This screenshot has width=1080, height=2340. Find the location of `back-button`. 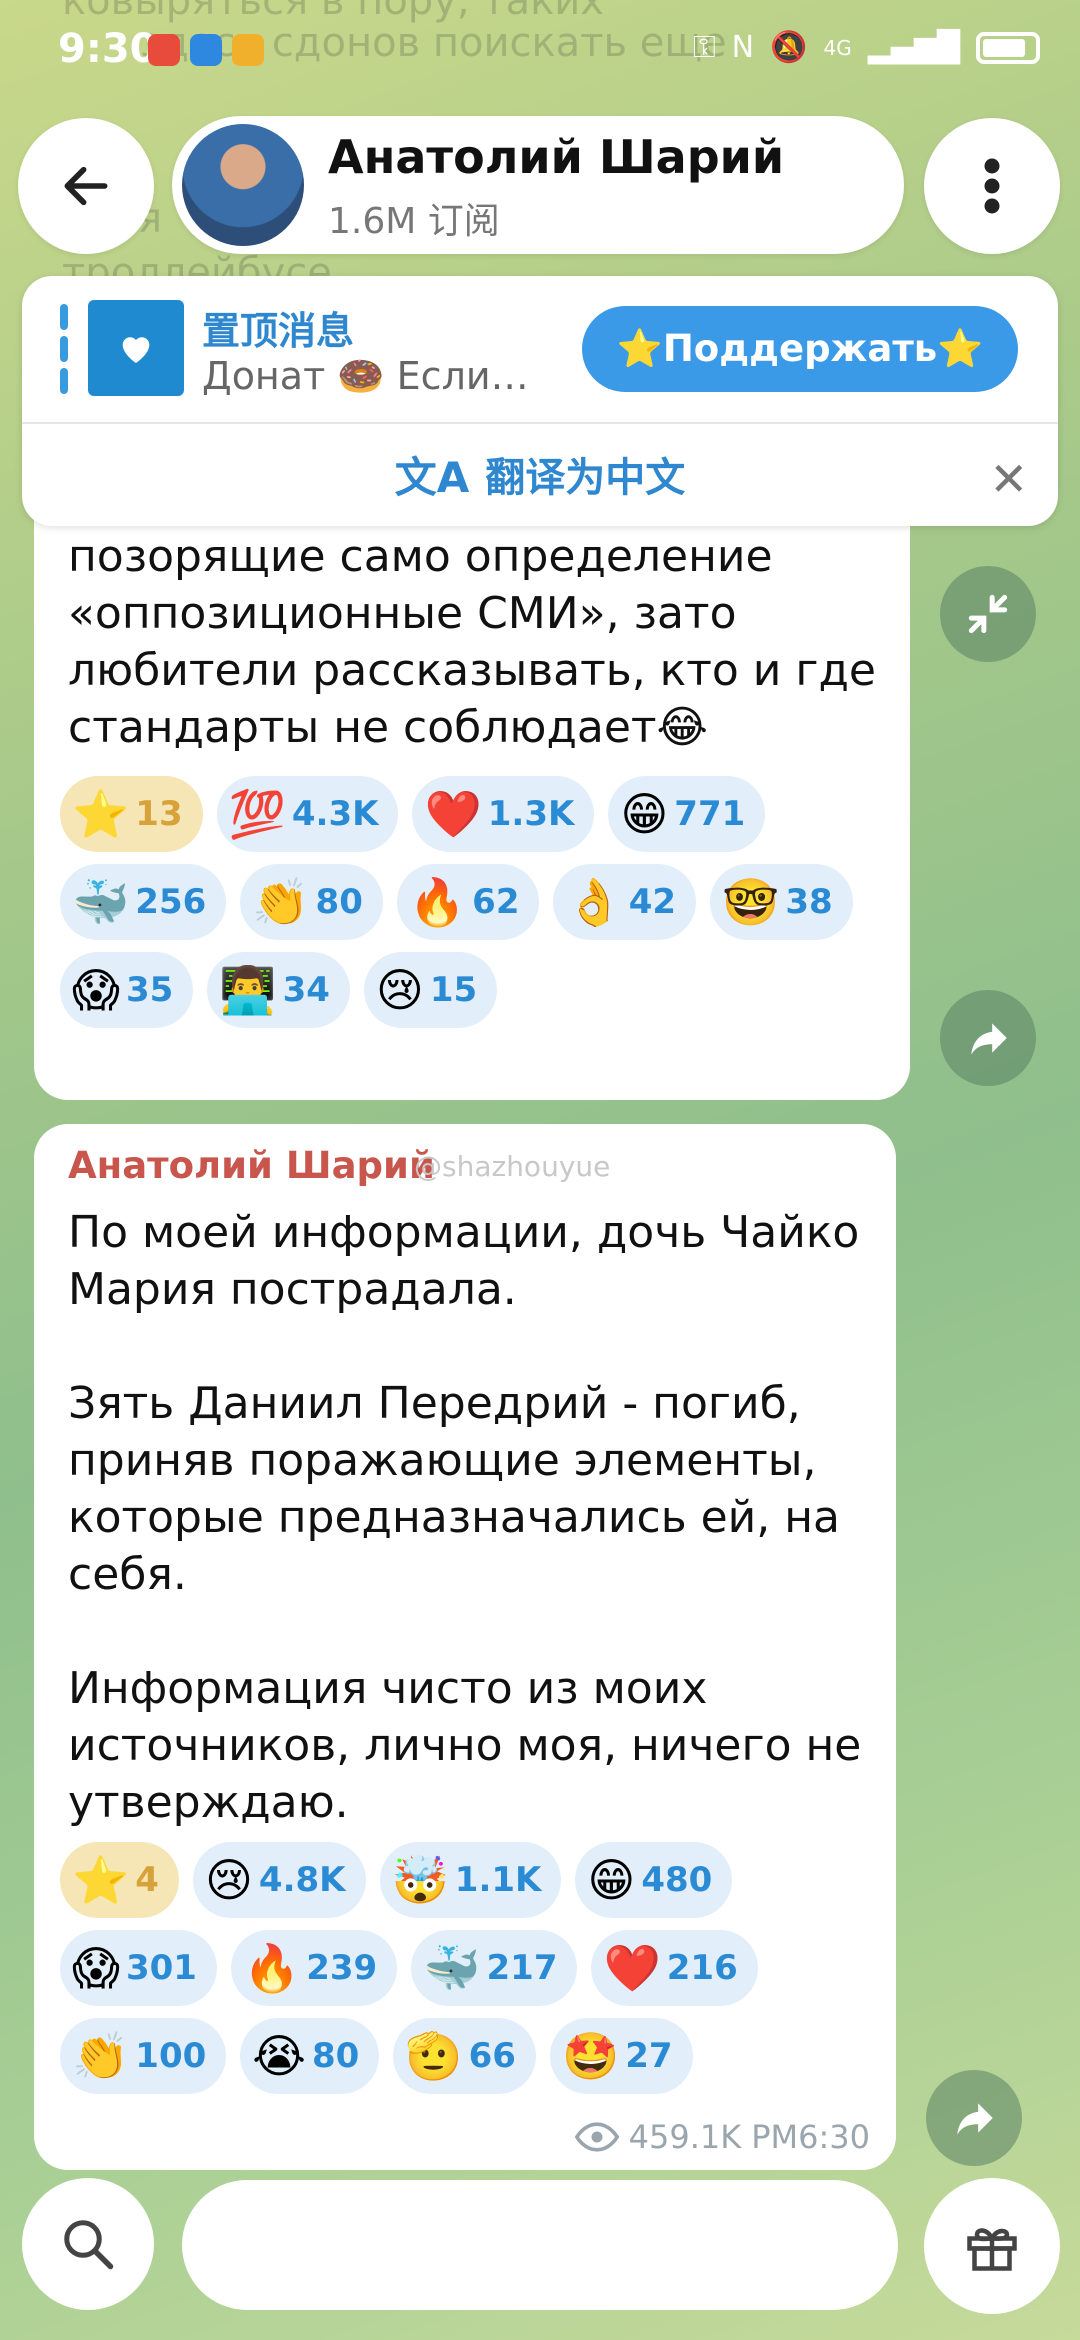

back-button is located at coordinates (86, 186).